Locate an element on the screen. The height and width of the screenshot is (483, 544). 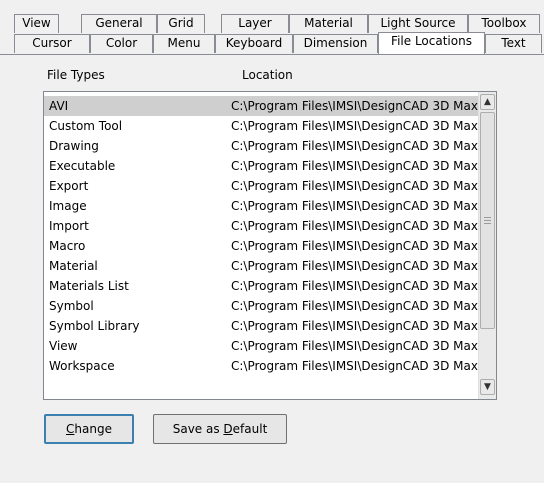
tab-material: Material is located at coordinates (328, 23).